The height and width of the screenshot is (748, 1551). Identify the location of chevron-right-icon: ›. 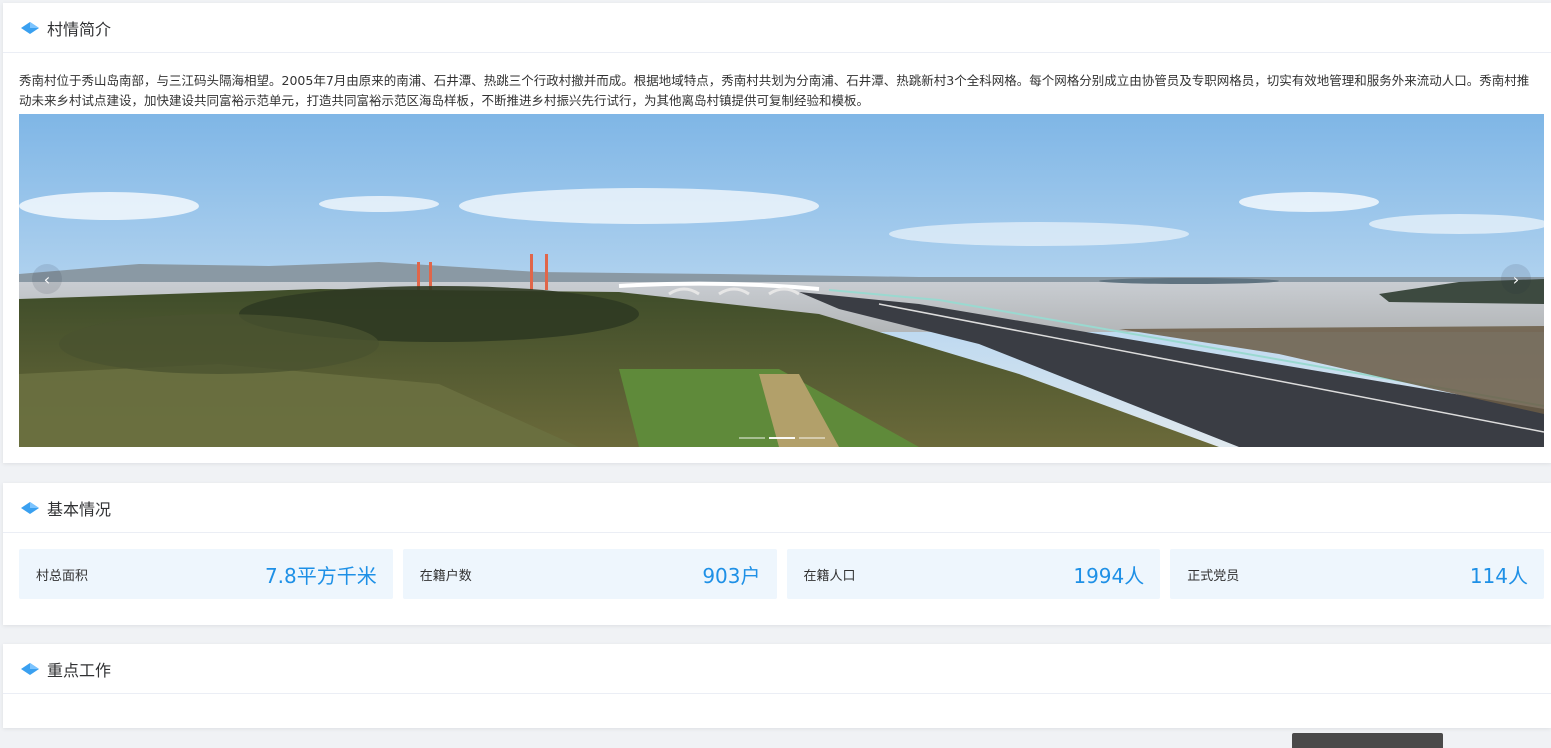
(1516, 279).